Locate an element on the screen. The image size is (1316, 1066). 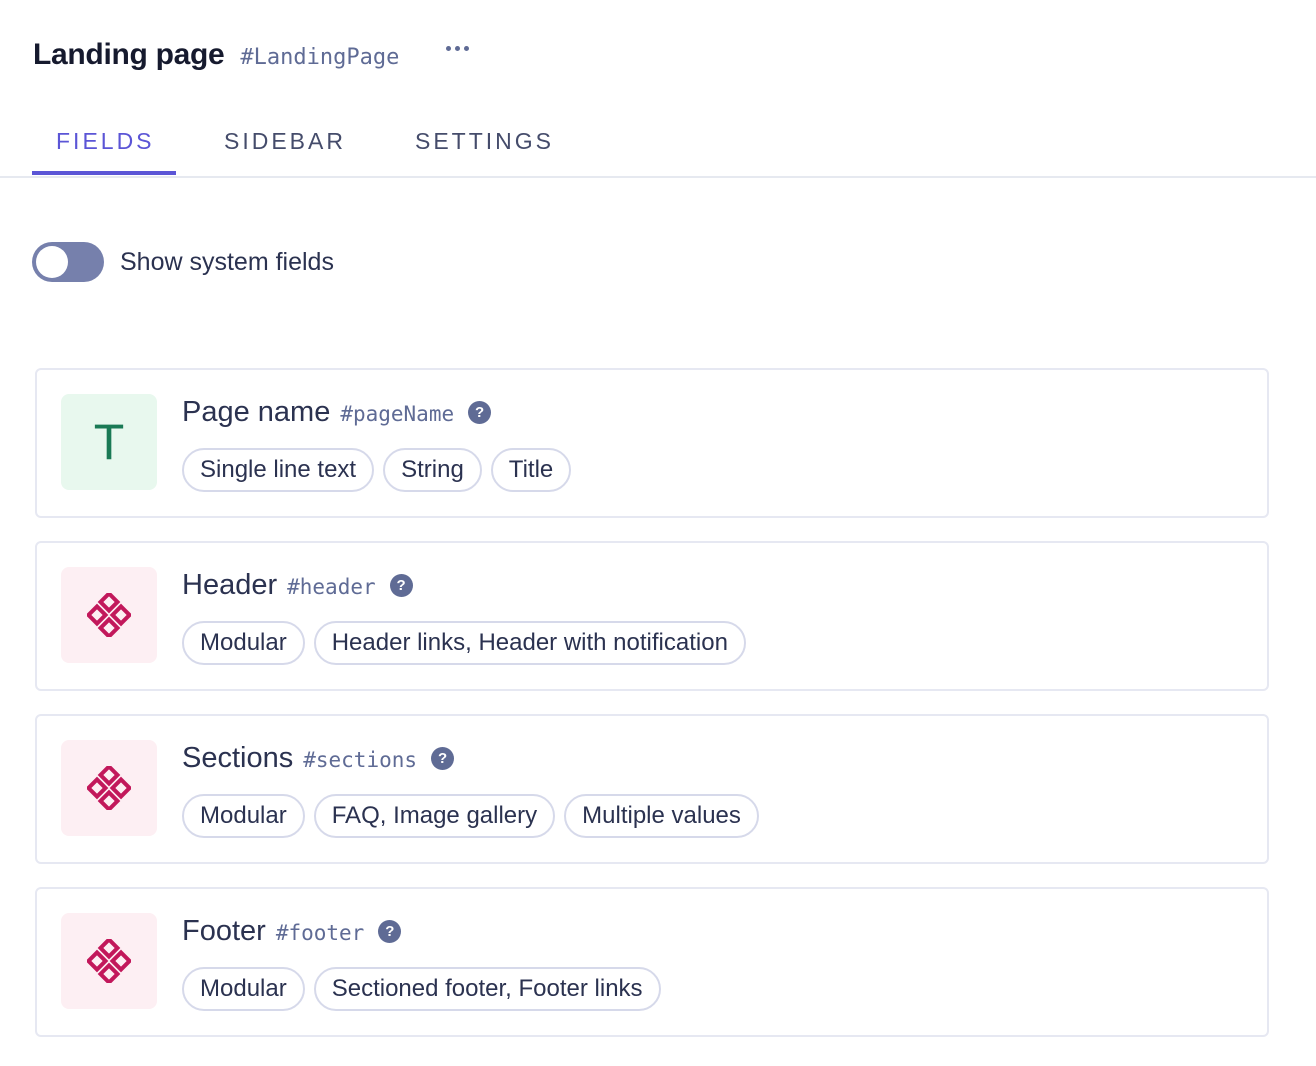
more-horizontal-icon is located at coordinates (448, 48).